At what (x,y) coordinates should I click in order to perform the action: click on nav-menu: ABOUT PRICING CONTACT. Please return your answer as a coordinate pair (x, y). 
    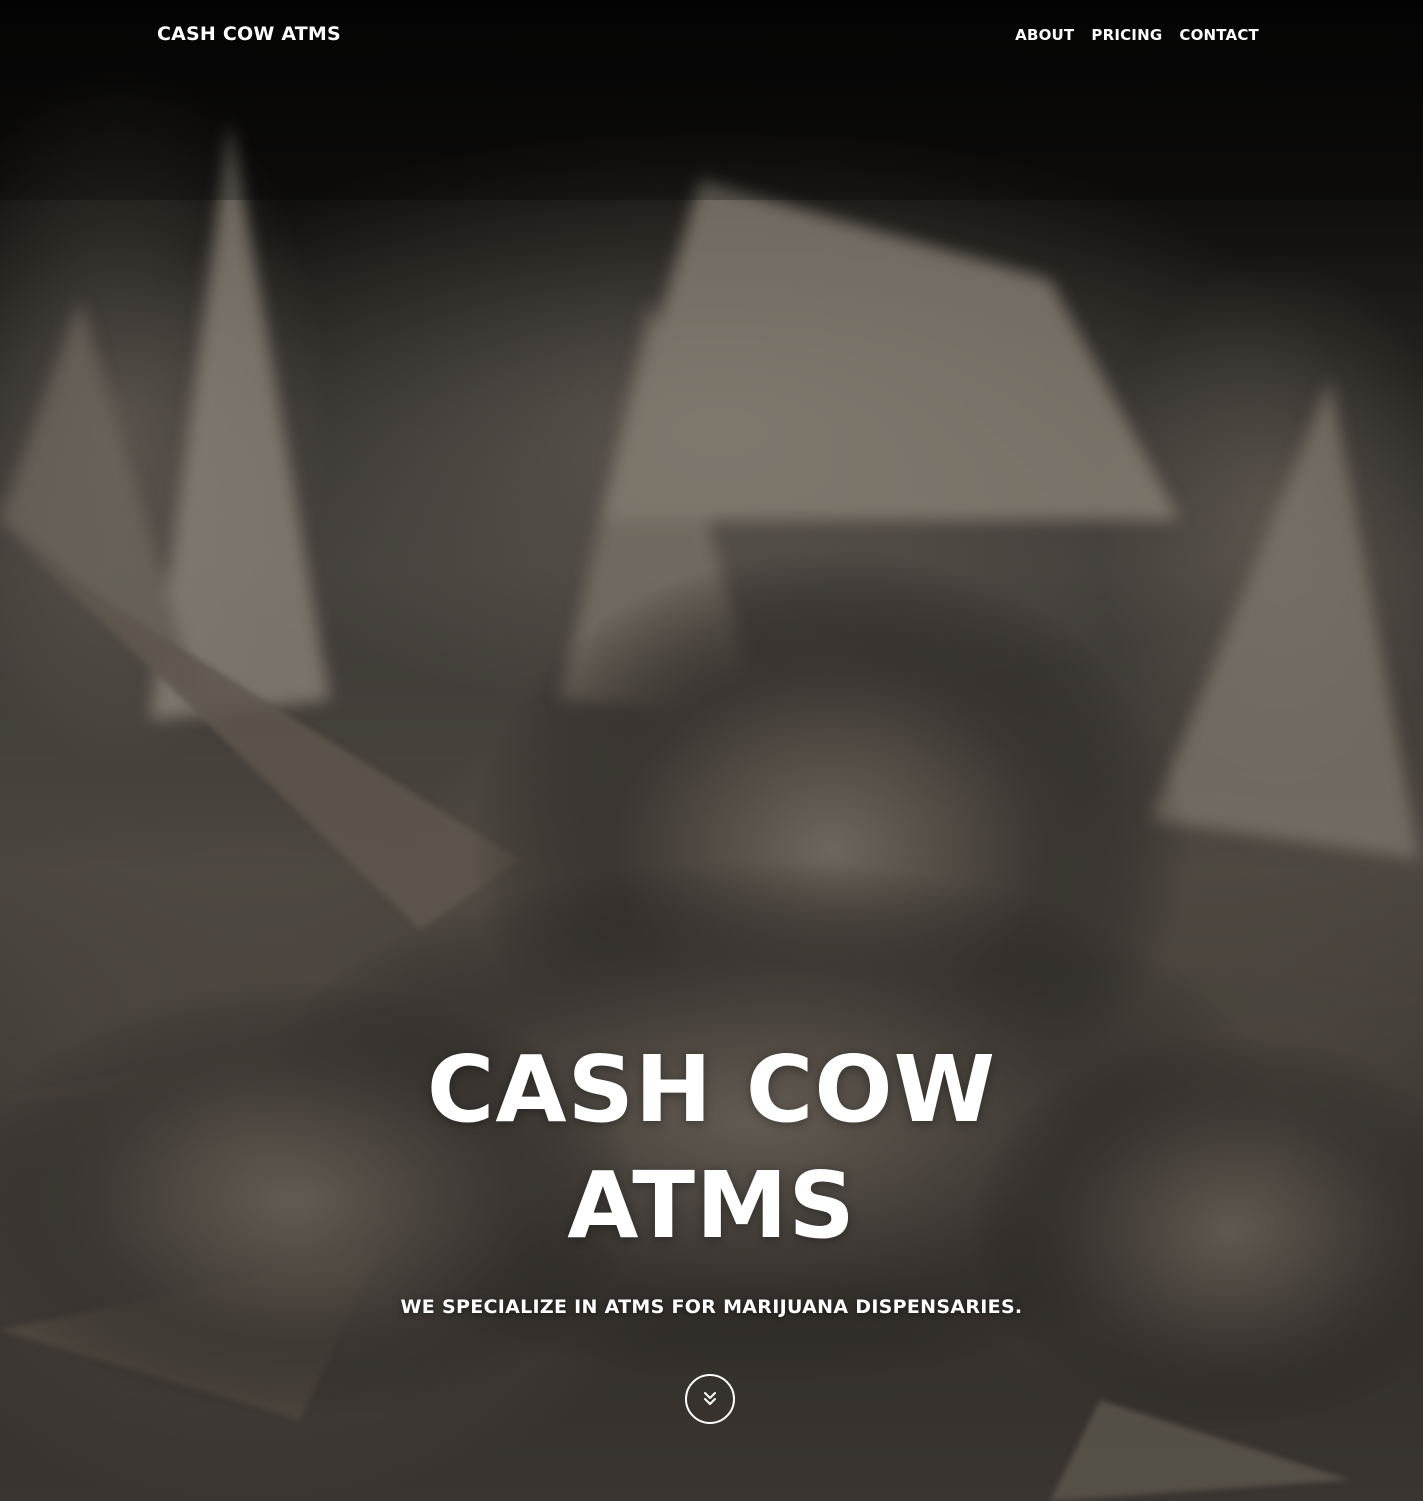
    Looking at the image, I should click on (1137, 35).